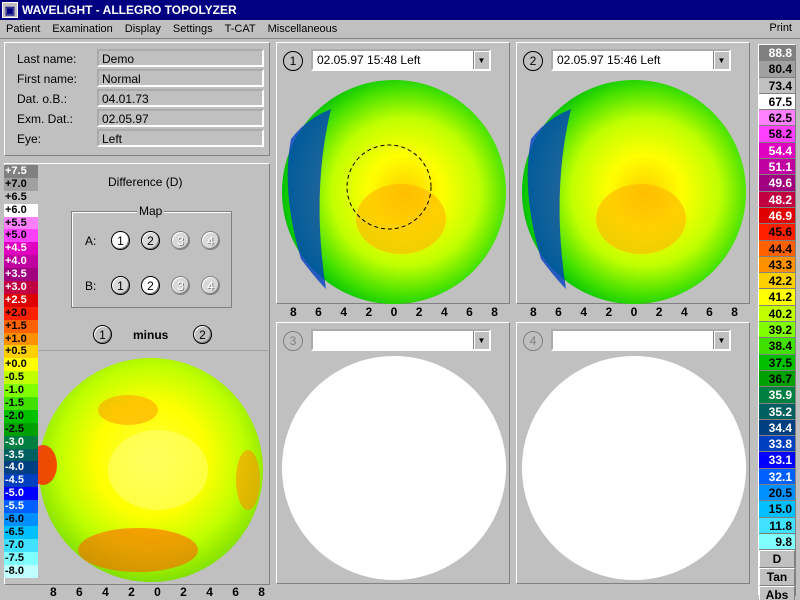 This screenshot has height=600, width=800. Describe the element at coordinates (180, 285) in the screenshot. I see `map-b-button-3: 3` at that location.